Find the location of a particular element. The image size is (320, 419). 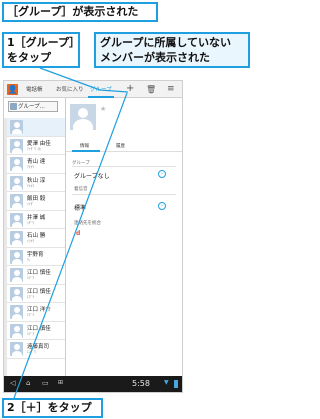

note-callout: グループに所属していない メンバーが表示された is located at coordinates (172, 50).